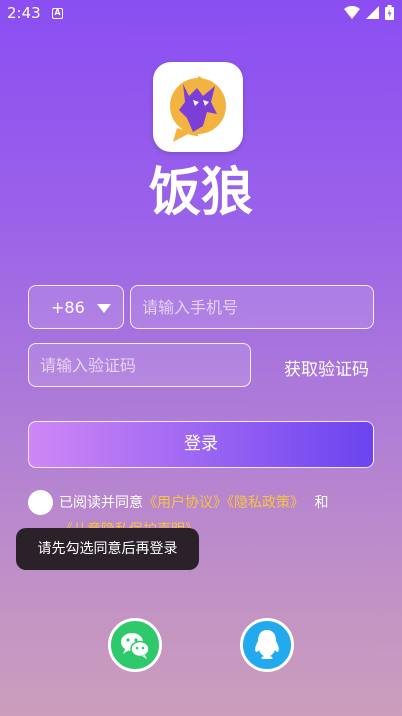 This screenshot has height=716, width=402. What do you see at coordinates (68, 307) in the screenshot?
I see `country-code-value: +86` at bounding box center [68, 307].